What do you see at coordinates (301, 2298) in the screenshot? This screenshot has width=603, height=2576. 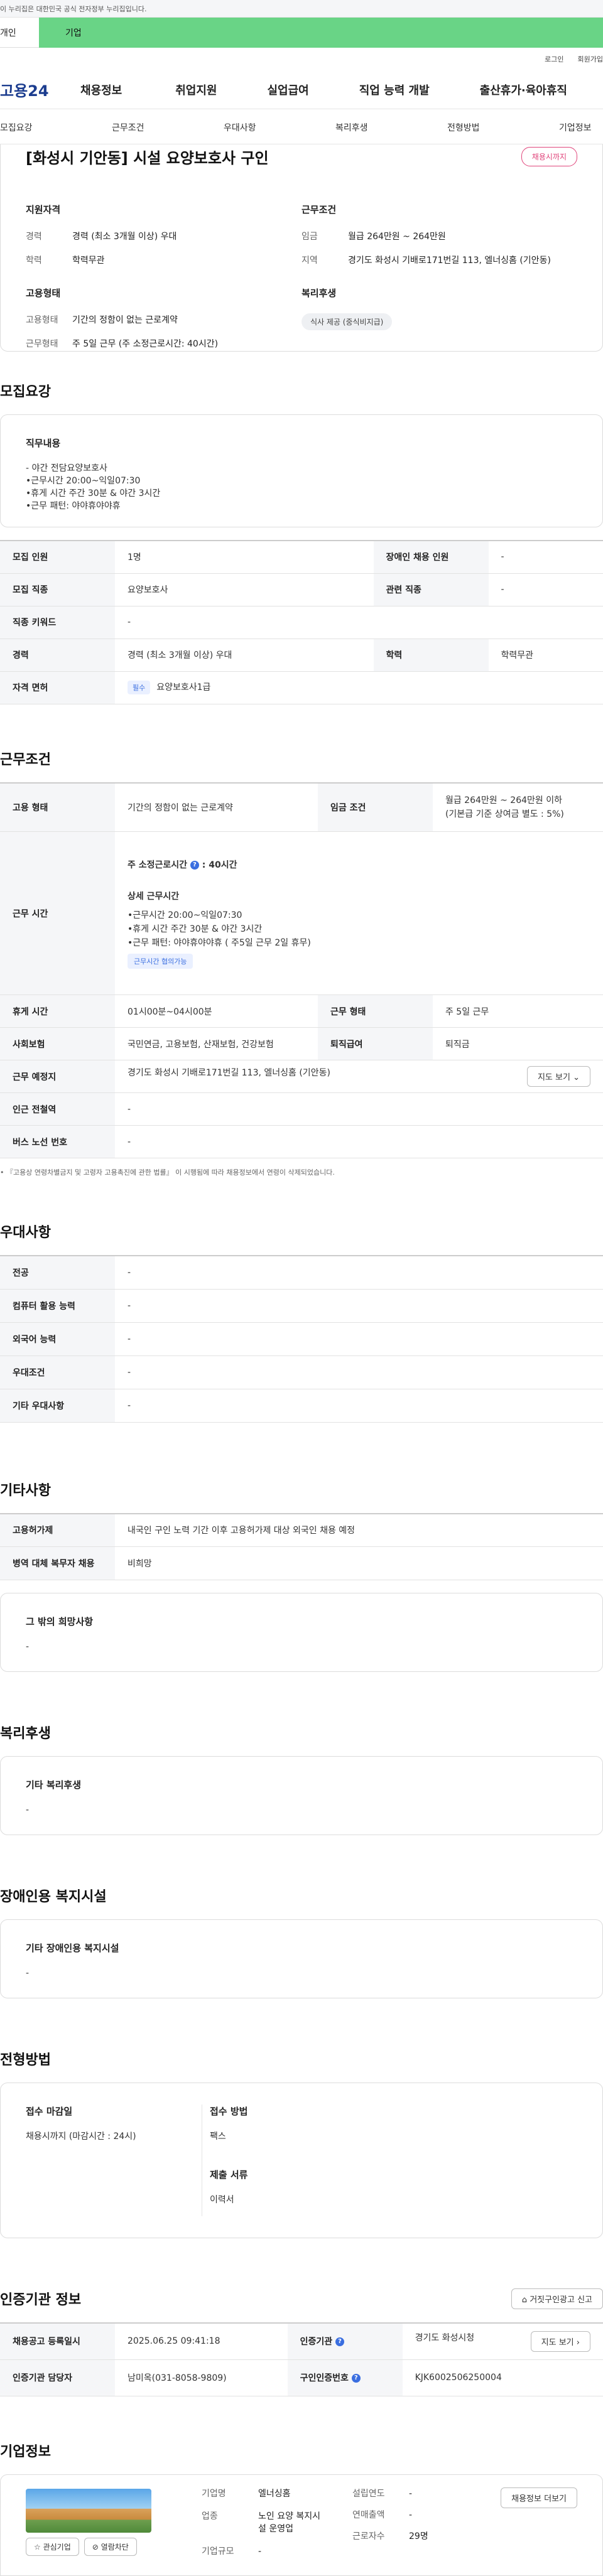 I see `cert-header: 인증기관 정보 ⌂ 거짓구인광고 신고` at bounding box center [301, 2298].